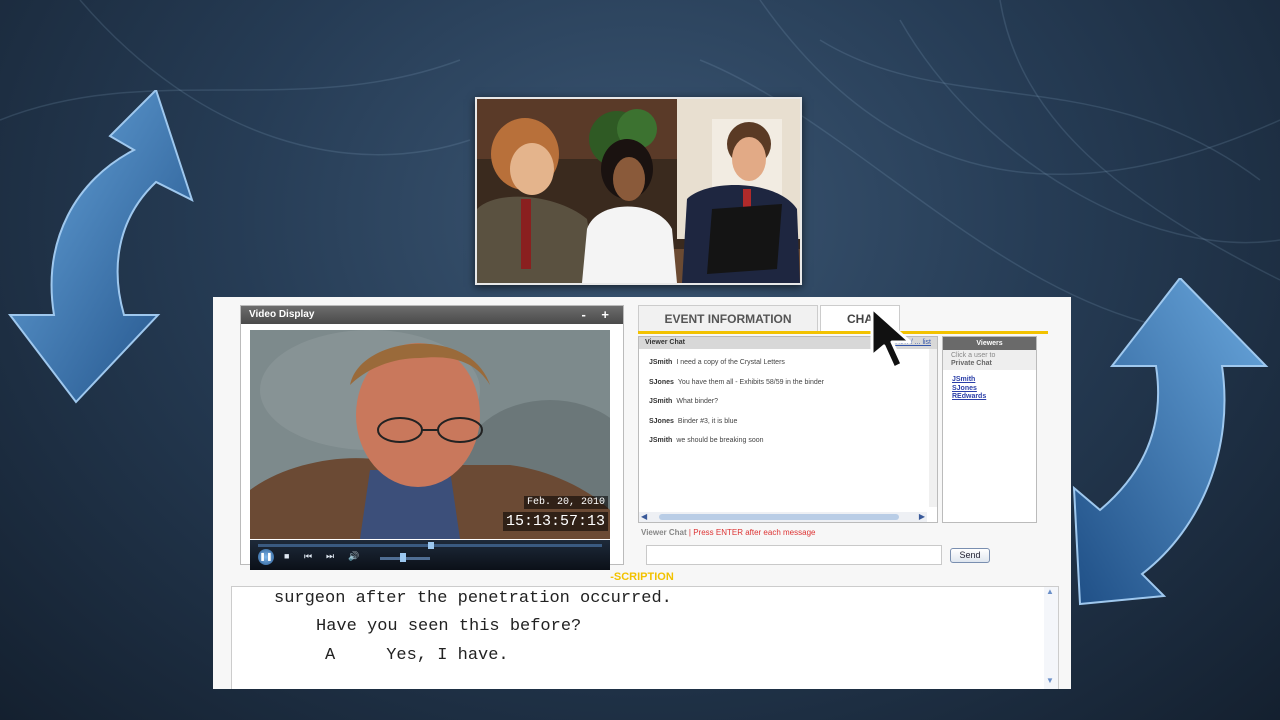 This screenshot has width=1280, height=720. I want to click on transcript-title: -SCRIPTION, so click(642, 577).